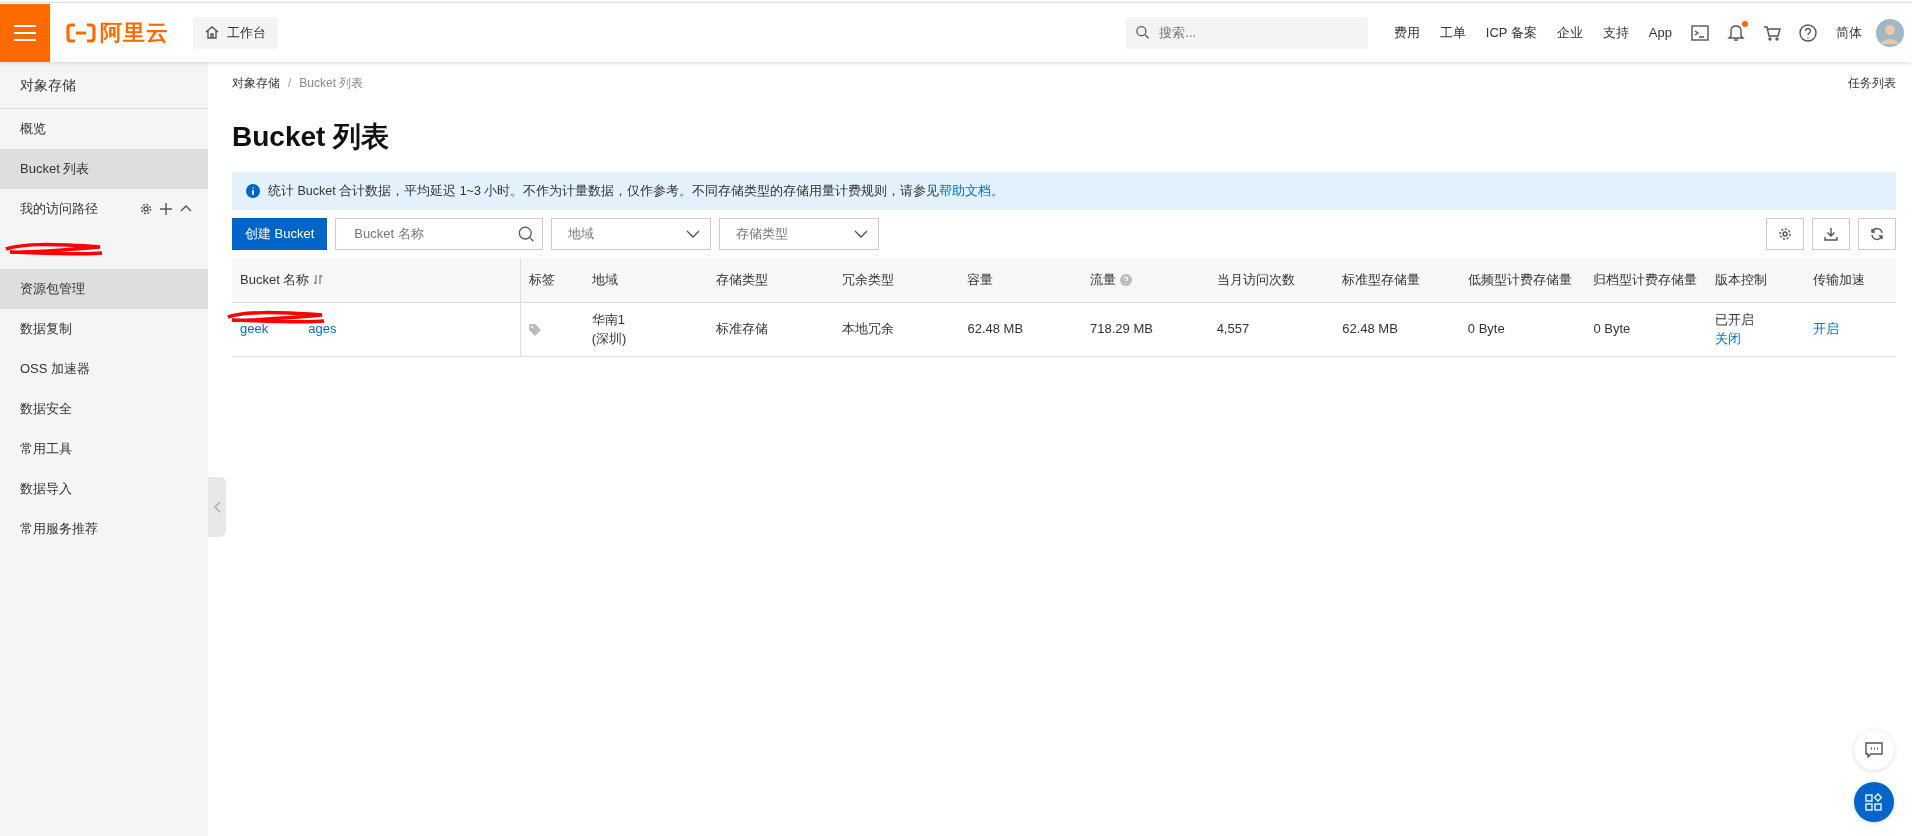 Image resolution: width=1912 pixels, height=836 pixels. I want to click on nav-link: ICP 备案, so click(1511, 32).